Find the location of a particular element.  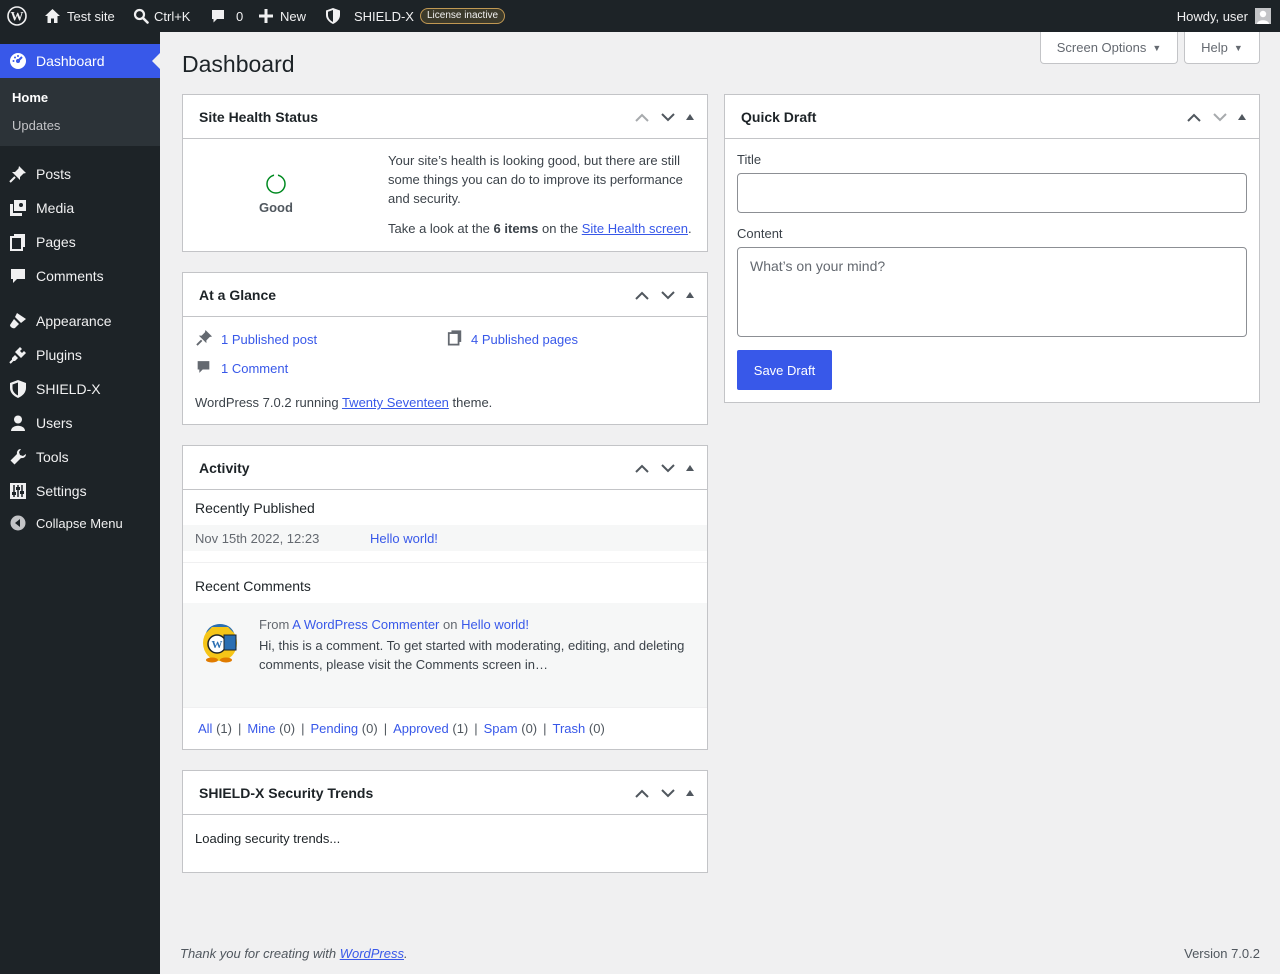

published-pages-link: 4 Published pages is located at coordinates (524, 339).